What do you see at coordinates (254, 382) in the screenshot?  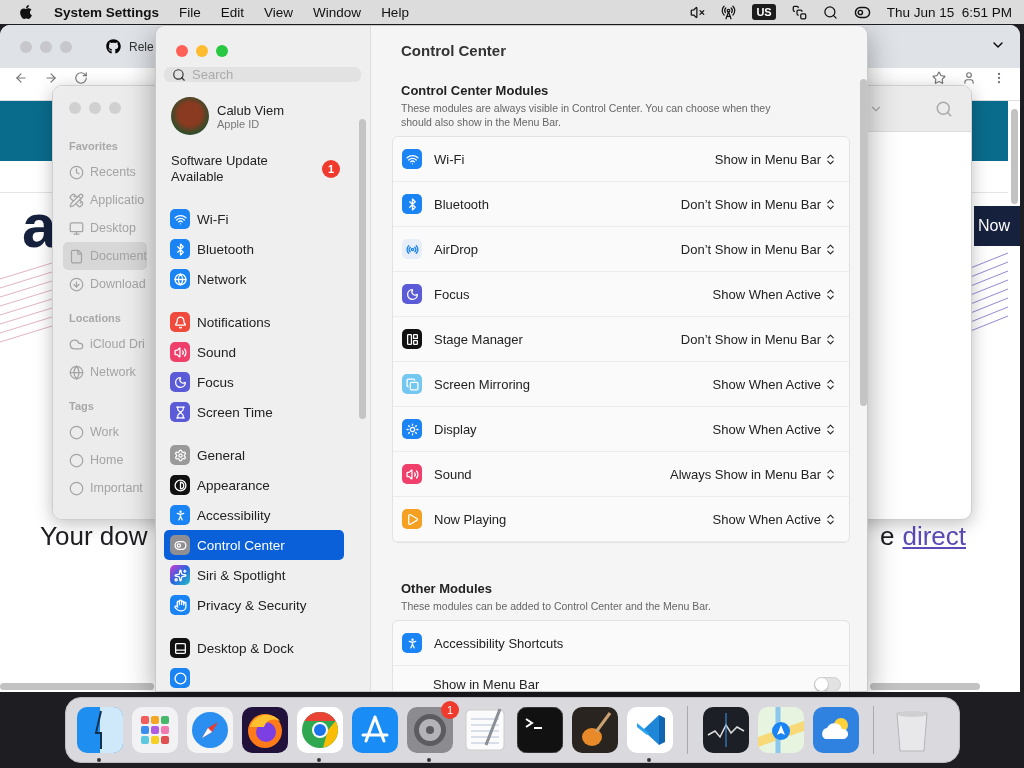 I see `sidebar-item: Focus` at bounding box center [254, 382].